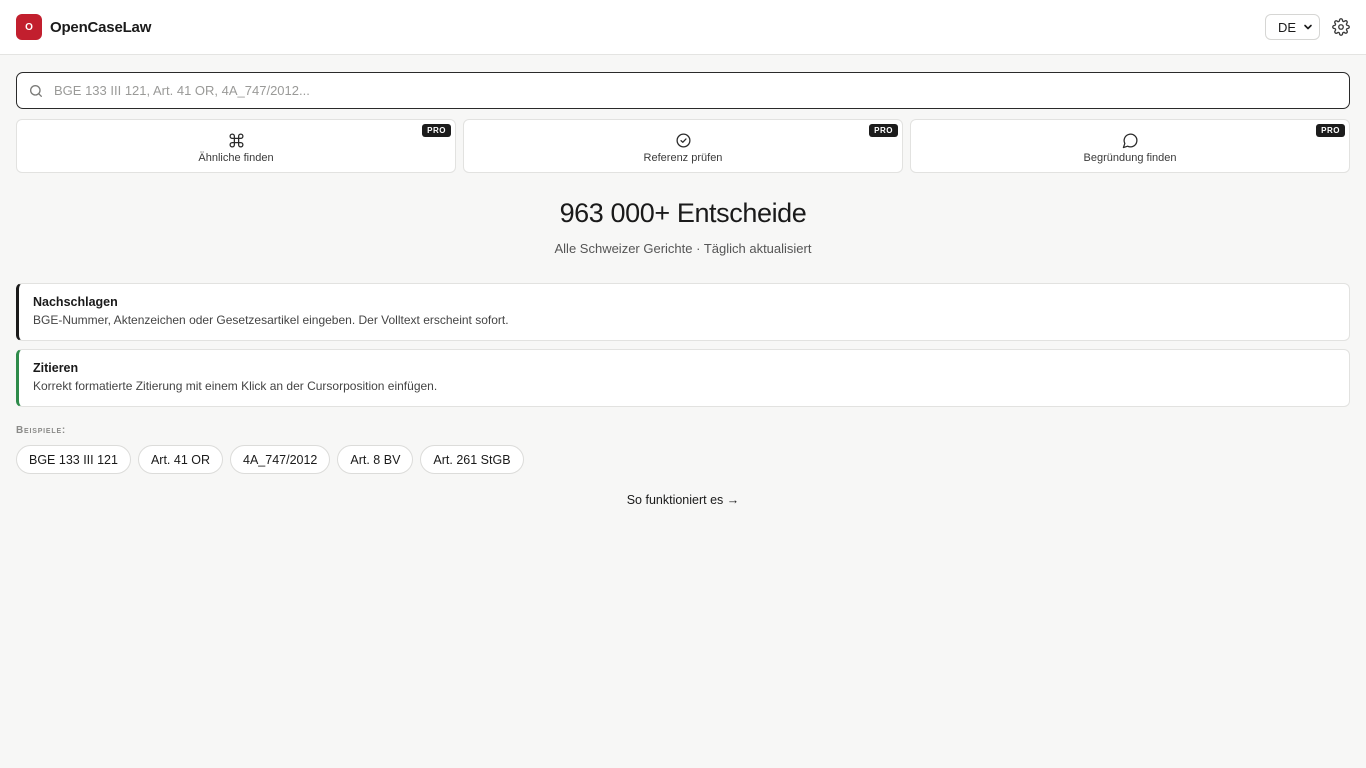 The height and width of the screenshot is (768, 1366). I want to click on search-icon, so click(36, 90).